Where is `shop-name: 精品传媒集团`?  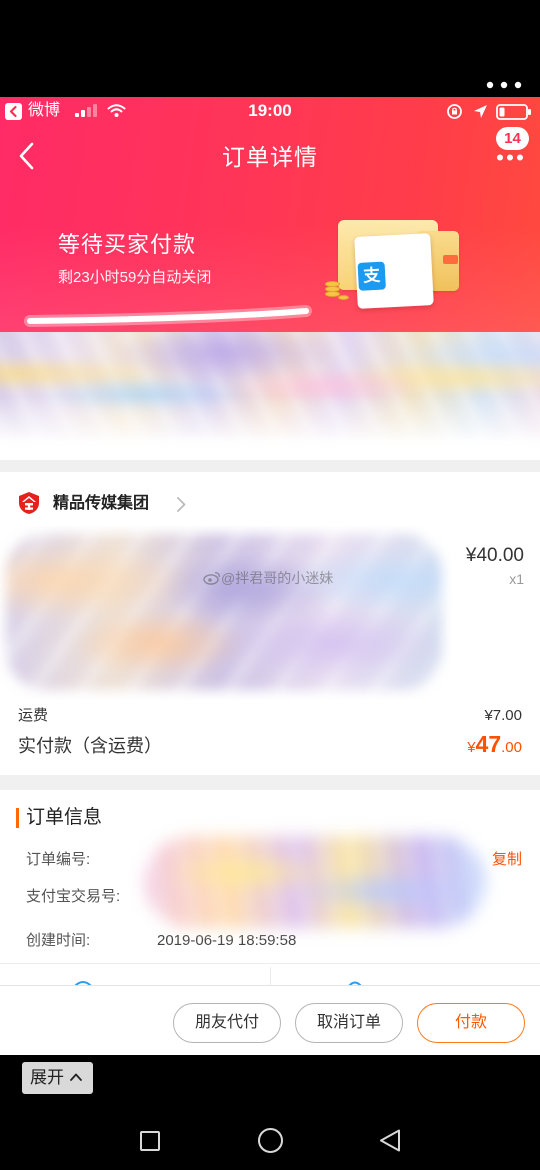
shop-name: 精品传媒集团 is located at coordinates (101, 504).